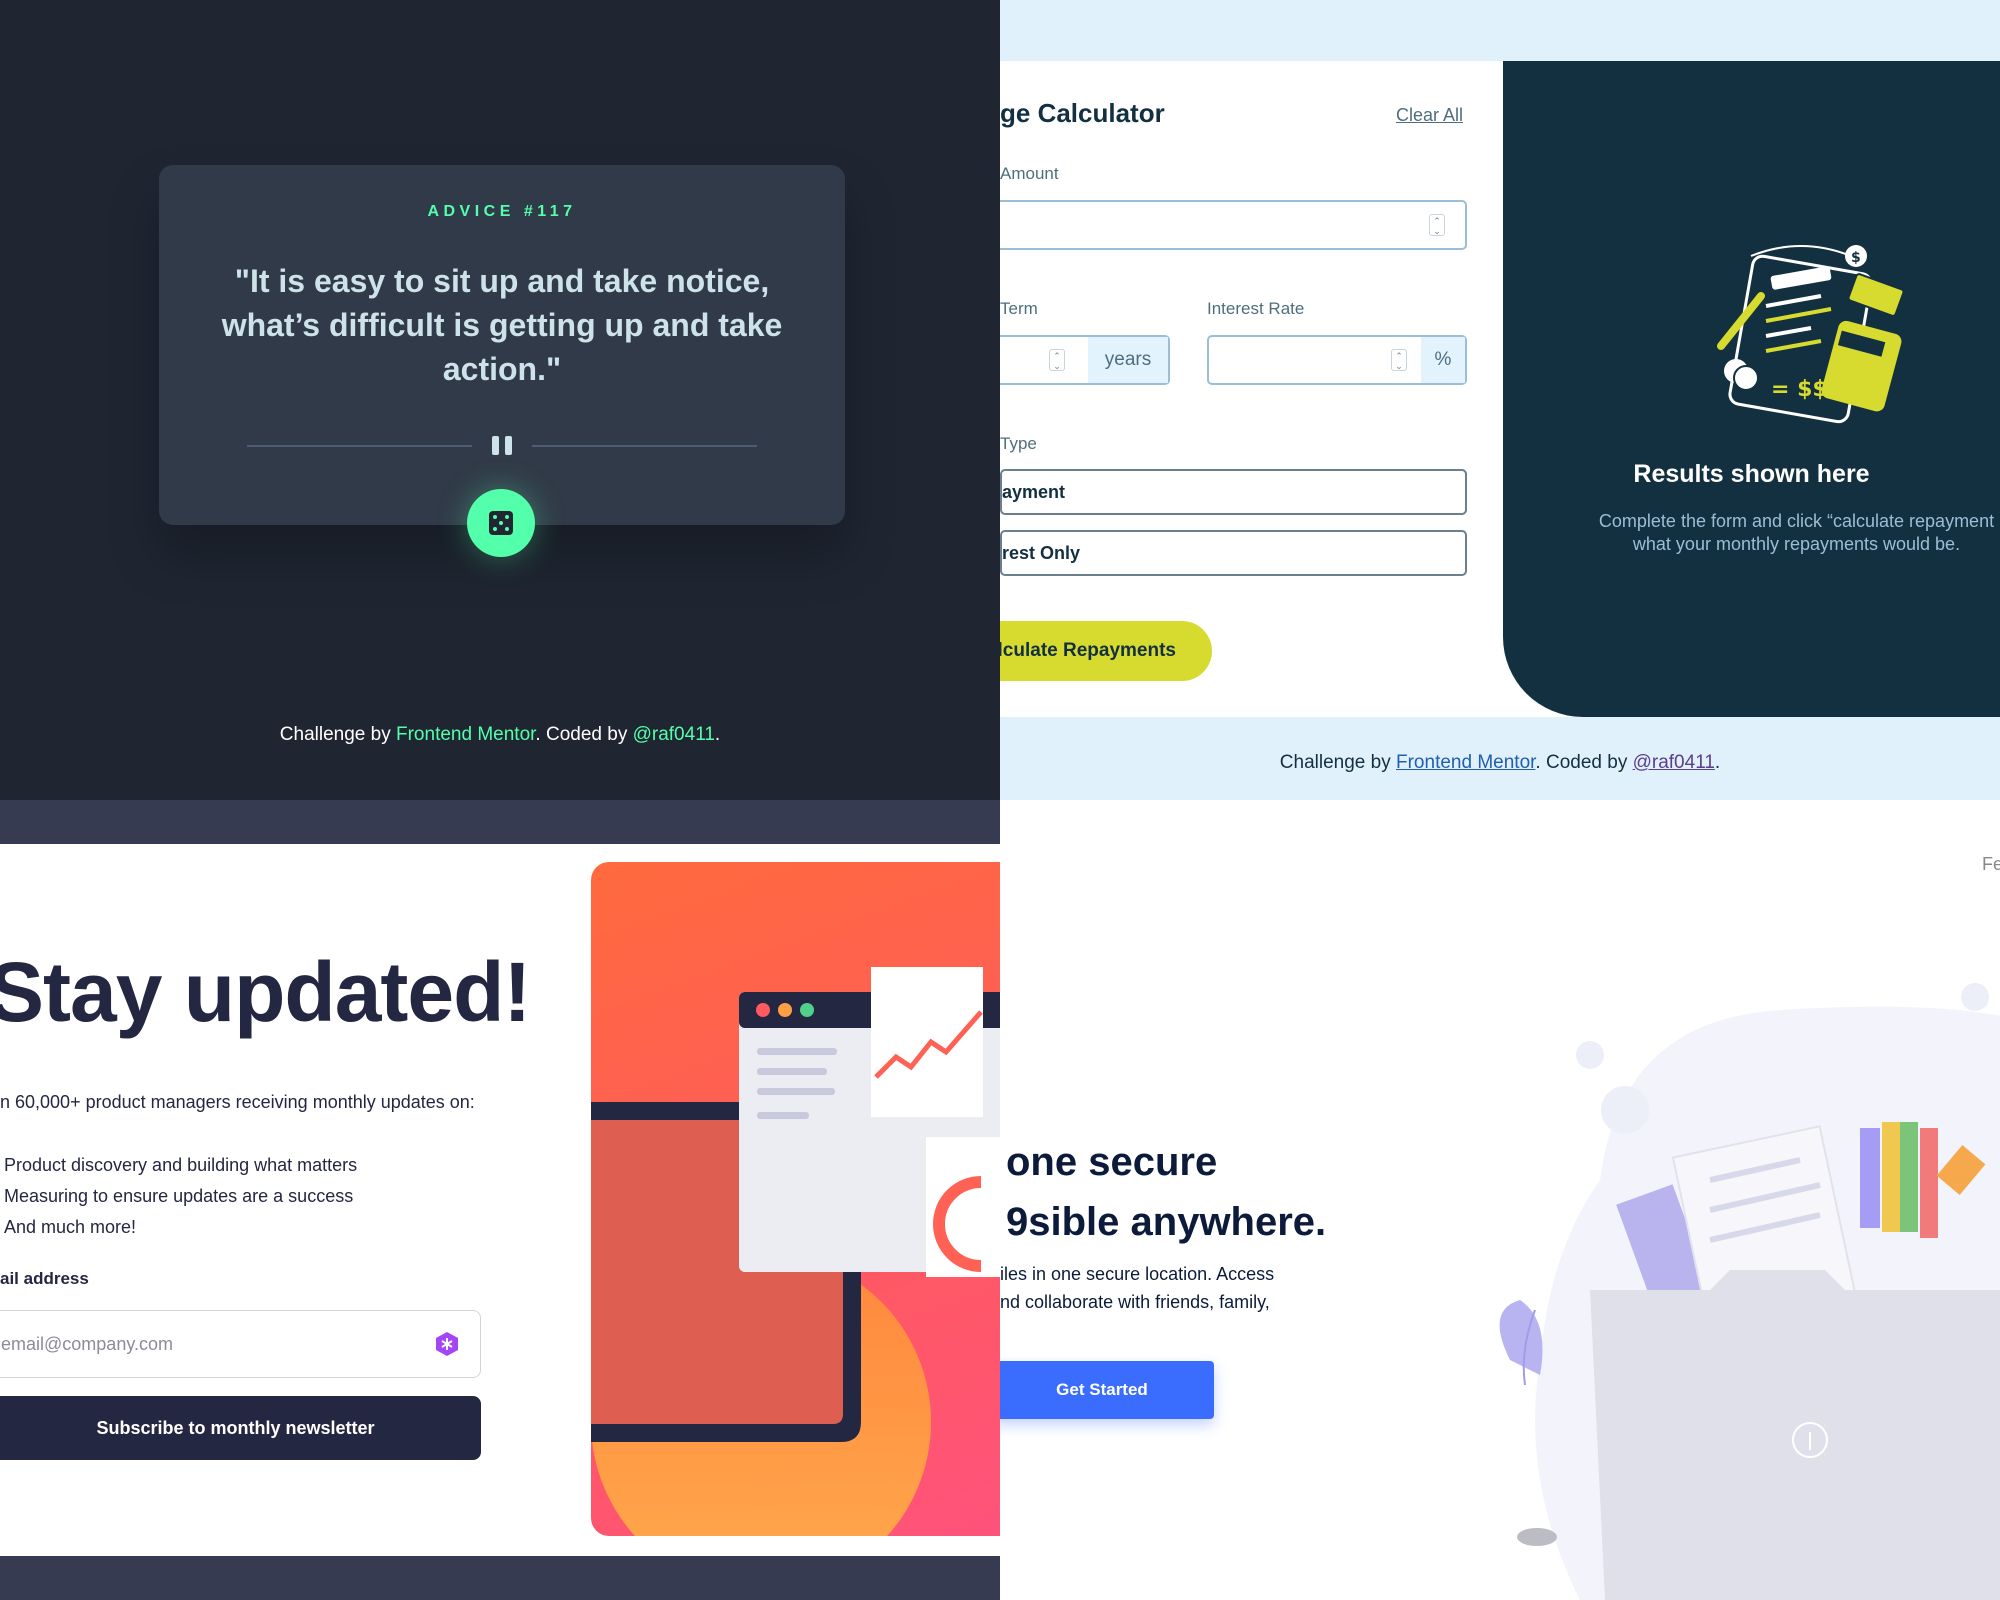  I want to click on clear-all-link: Clear All, so click(1429, 115).